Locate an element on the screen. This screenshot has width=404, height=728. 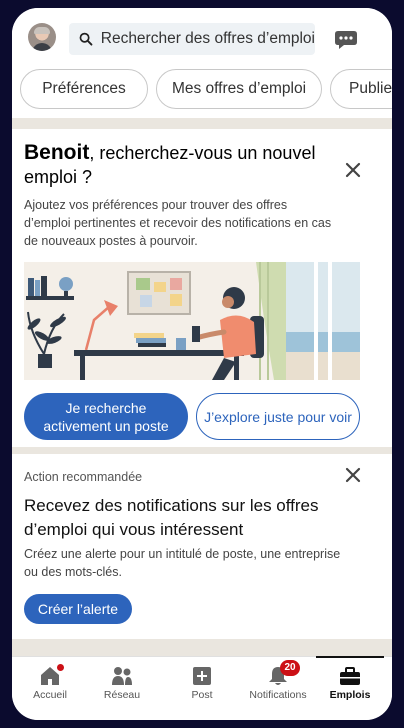
search-icon is located at coordinates (86, 39).